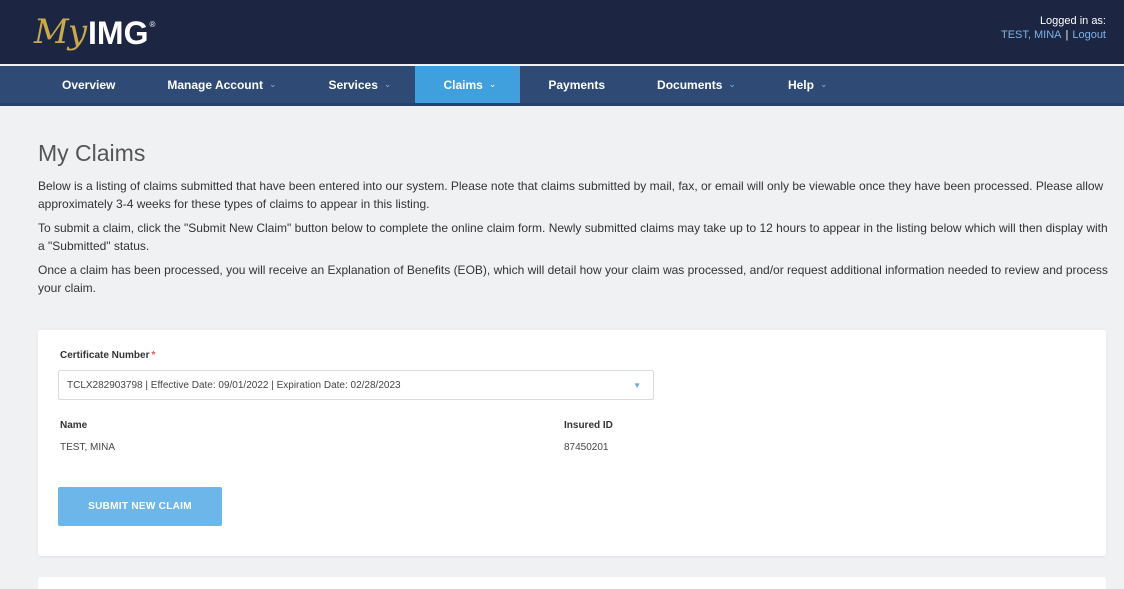 The width and height of the screenshot is (1124, 589). What do you see at coordinates (588, 425) in the screenshot?
I see `insured-id-label: Insured ID` at bounding box center [588, 425].